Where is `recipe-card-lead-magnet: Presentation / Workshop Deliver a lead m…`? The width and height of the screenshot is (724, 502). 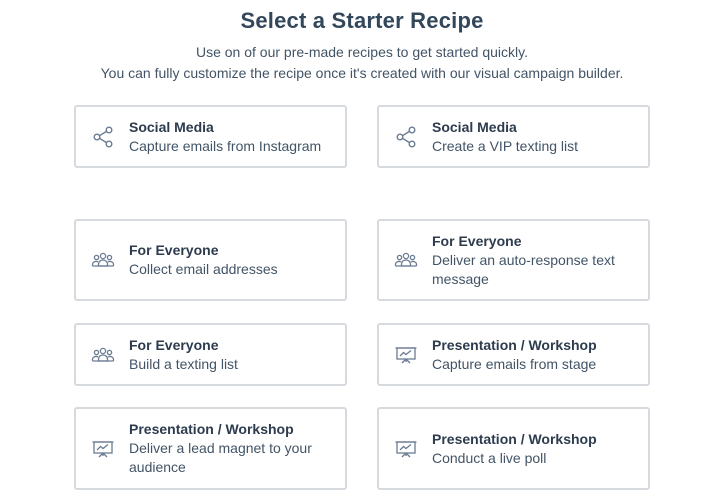 recipe-card-lead-magnet: Presentation / Workshop Deliver a lead m… is located at coordinates (210, 448).